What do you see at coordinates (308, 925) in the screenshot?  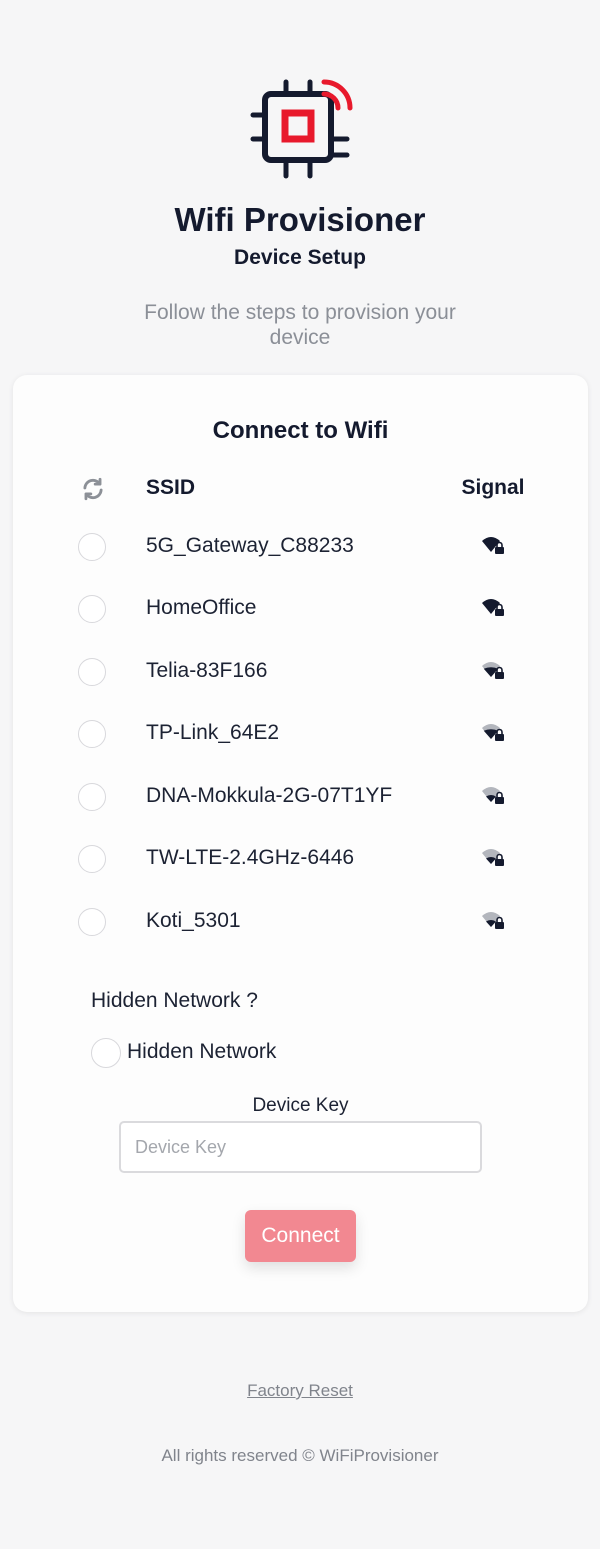 I see `network-row: Koti_5301` at bounding box center [308, 925].